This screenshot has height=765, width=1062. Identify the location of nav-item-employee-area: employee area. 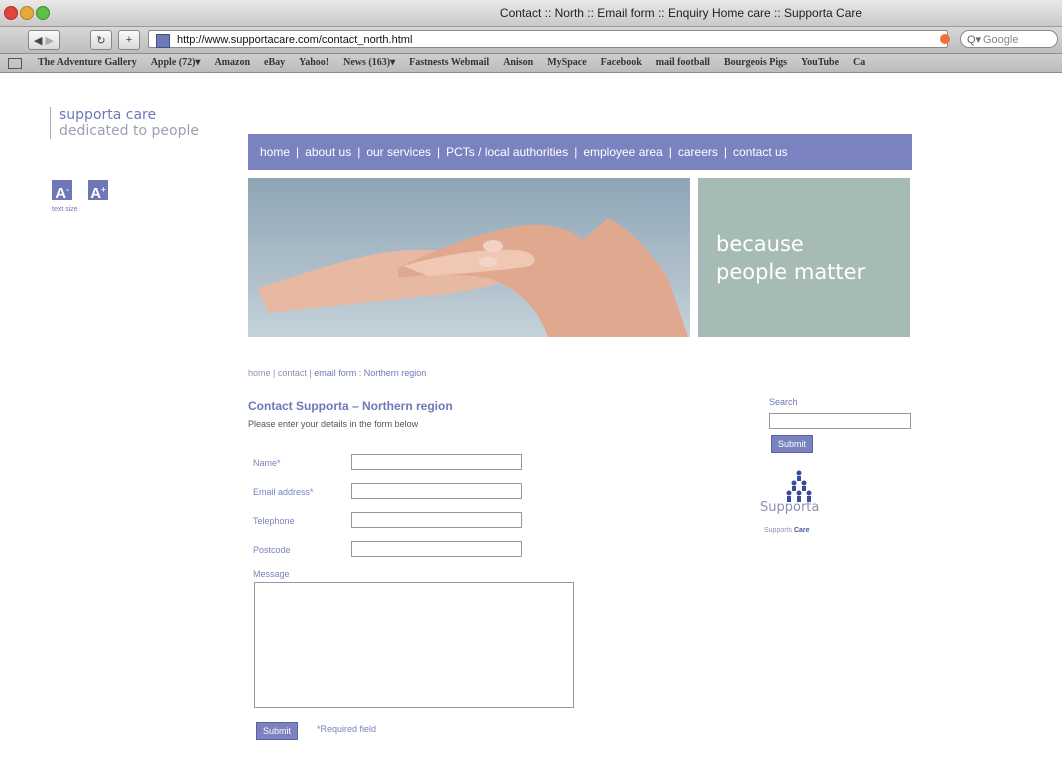
(622, 152).